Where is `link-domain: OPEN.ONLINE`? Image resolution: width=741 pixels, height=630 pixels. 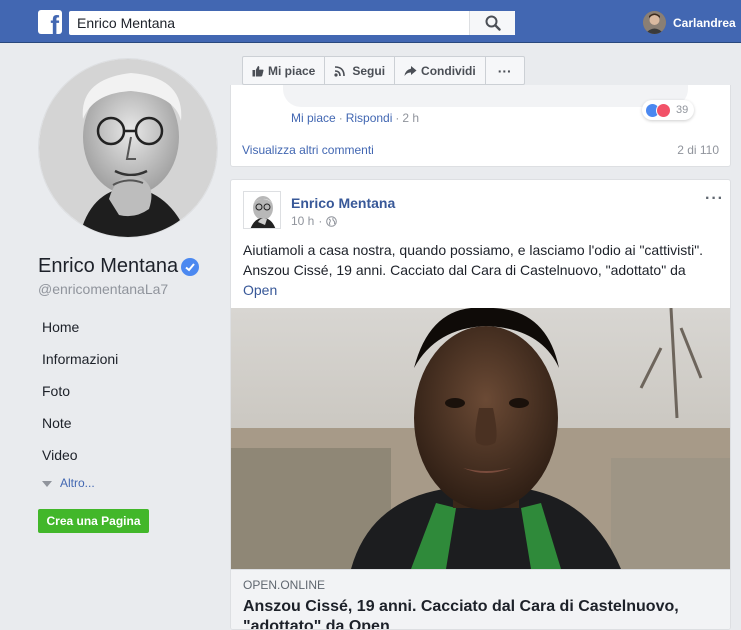
link-domain: OPEN.ONLINE is located at coordinates (284, 585).